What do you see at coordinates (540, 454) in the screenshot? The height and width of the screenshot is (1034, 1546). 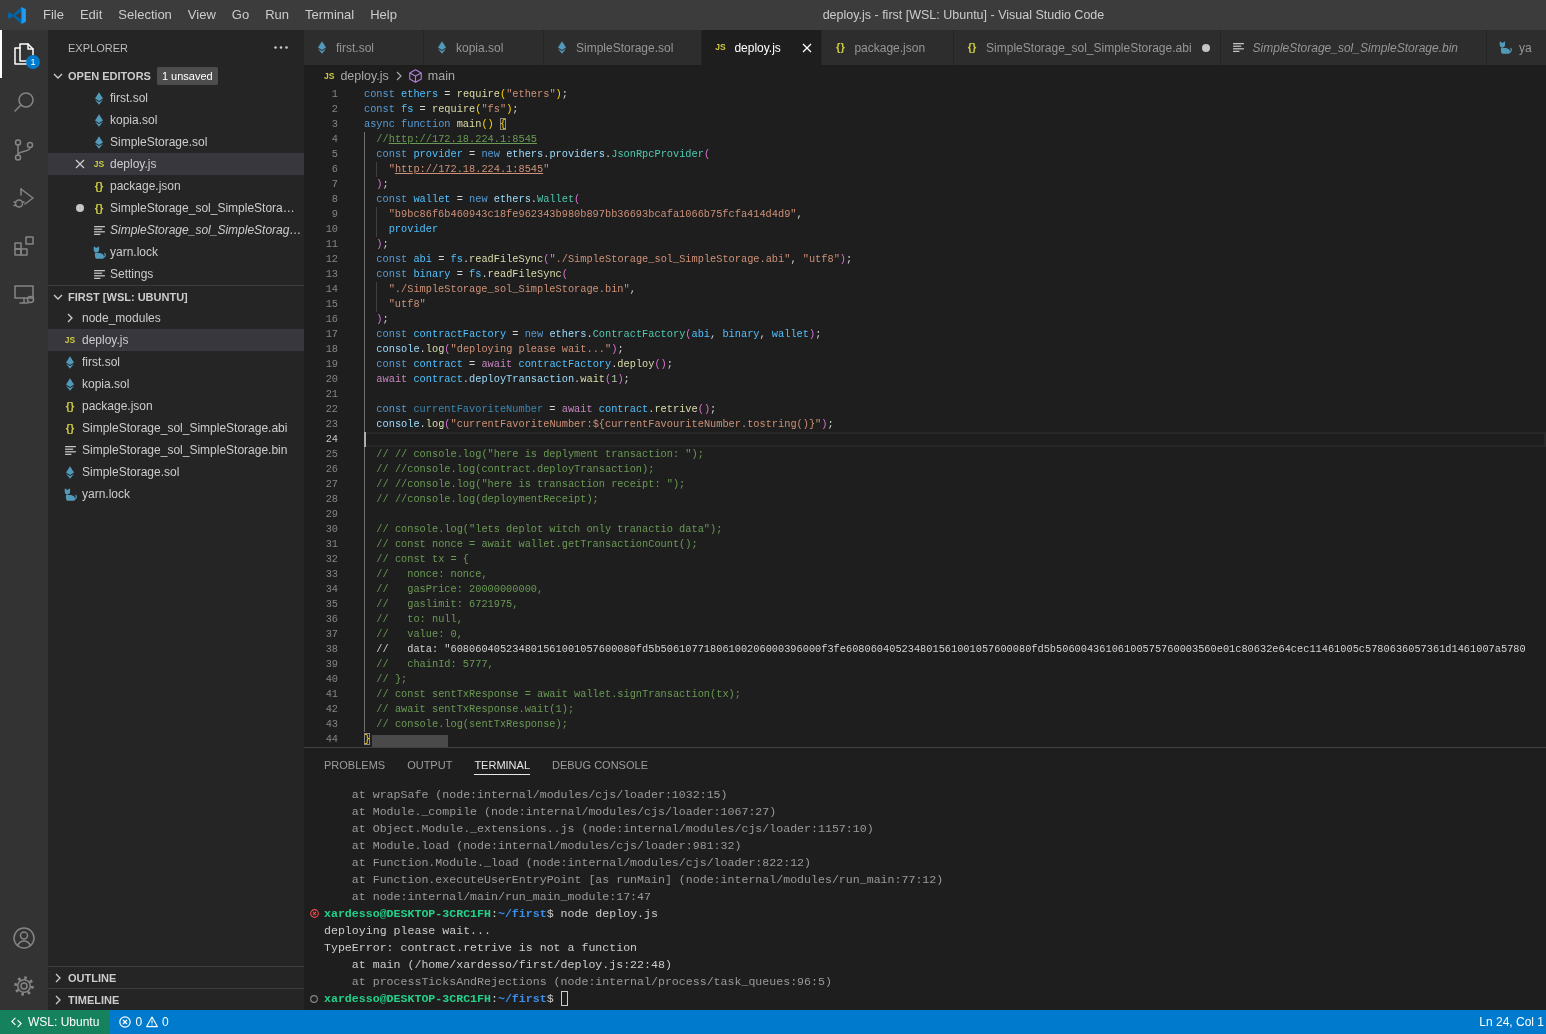 I see `code-line: // // console.log("here is deplyment transaction: ");` at bounding box center [540, 454].